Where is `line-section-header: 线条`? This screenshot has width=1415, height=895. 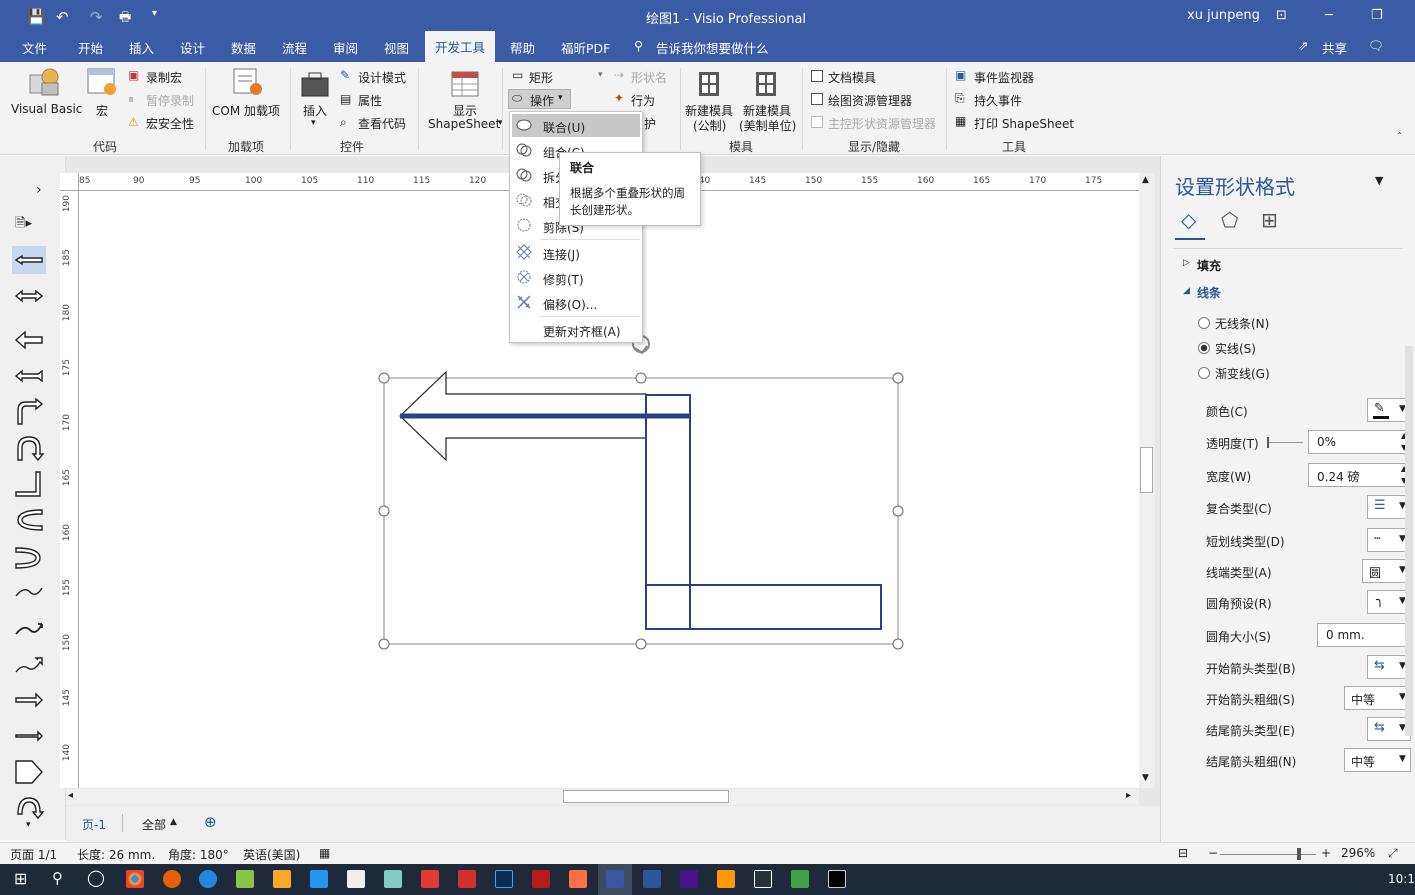 line-section-header: 线条 is located at coordinates (1209, 292).